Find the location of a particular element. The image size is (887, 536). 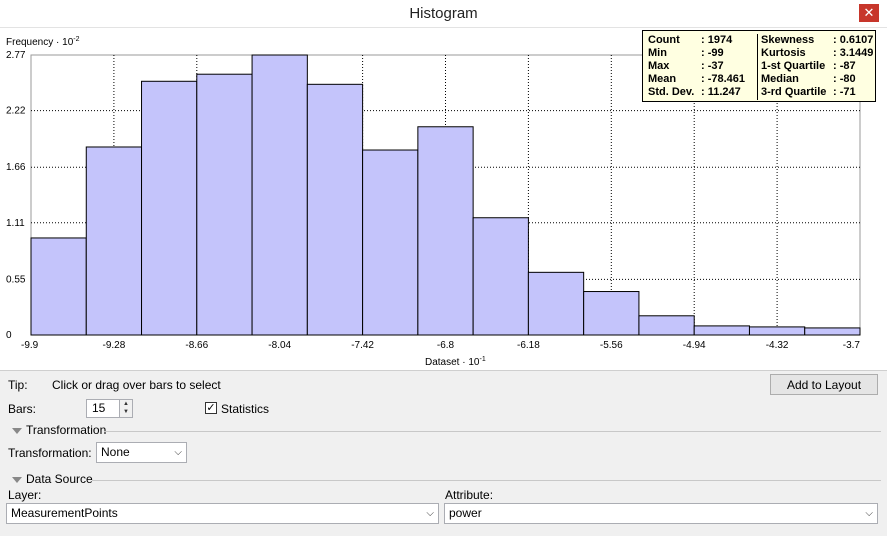

stat-label: Mean is located at coordinates (662, 79).